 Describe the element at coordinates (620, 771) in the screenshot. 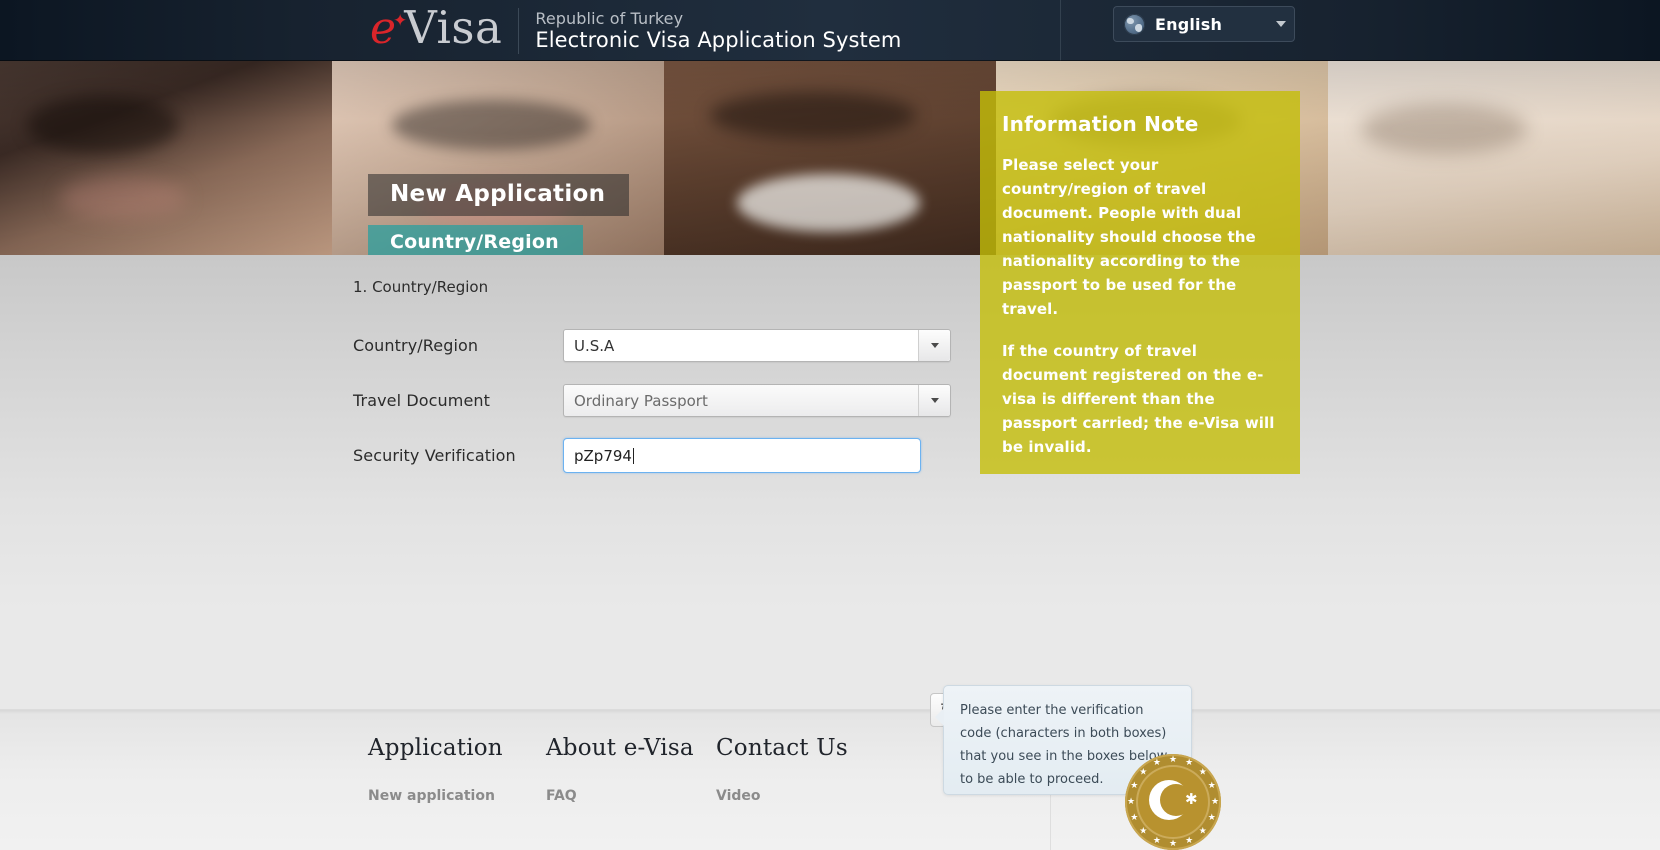

I see `footer-column-about: About e-Visa FAQ` at that location.